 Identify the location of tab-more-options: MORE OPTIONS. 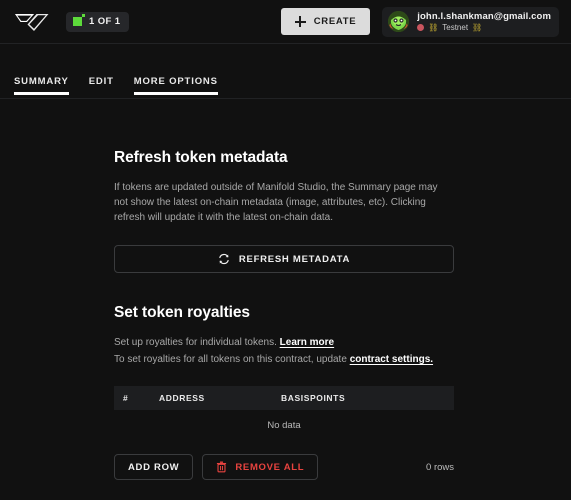
(176, 87).